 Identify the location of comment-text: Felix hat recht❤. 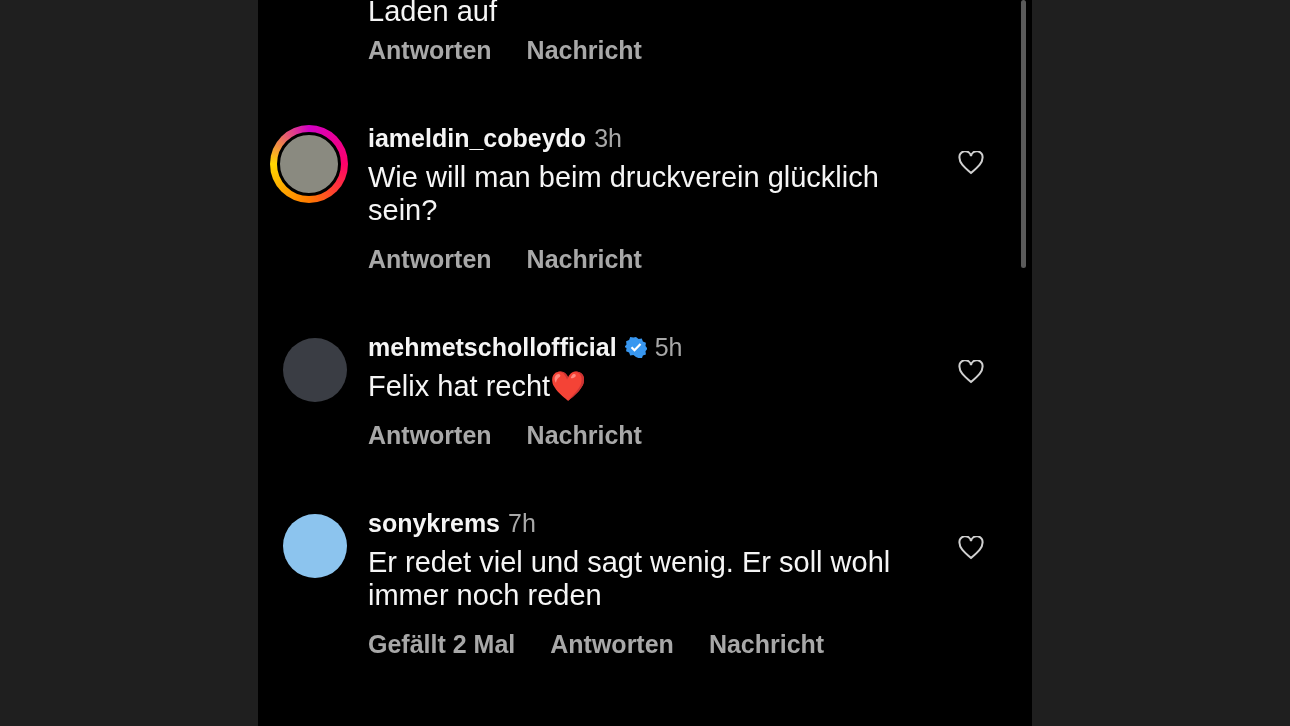
(478, 386).